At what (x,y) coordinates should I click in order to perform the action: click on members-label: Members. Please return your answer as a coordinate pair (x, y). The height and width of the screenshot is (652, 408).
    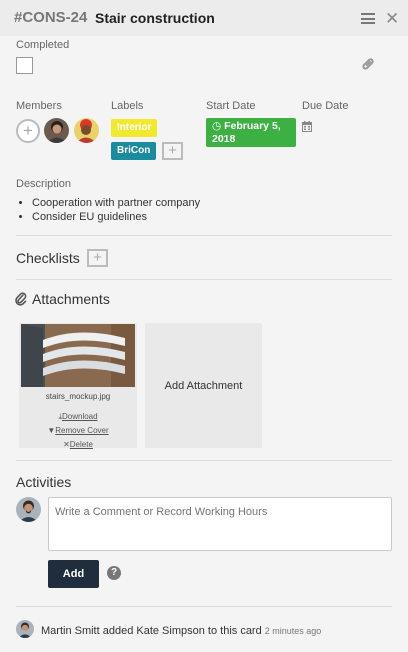
    Looking at the image, I should click on (39, 106).